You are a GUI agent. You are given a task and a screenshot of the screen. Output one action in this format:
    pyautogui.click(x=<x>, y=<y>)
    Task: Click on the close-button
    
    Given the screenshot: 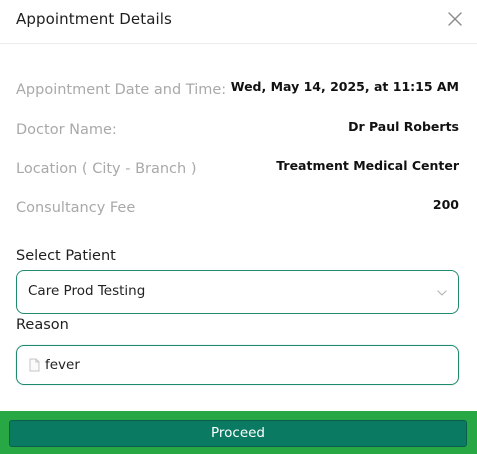 What is the action you would take?
    pyautogui.click(x=455, y=19)
    